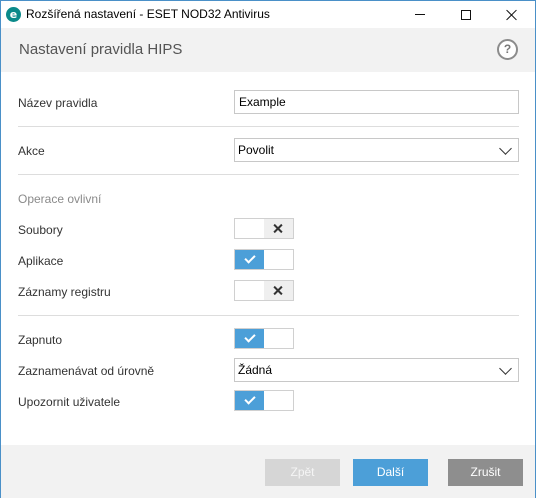  Describe the element at coordinates (58, 103) in the screenshot. I see `rule-name-label: Název pravidla` at that location.